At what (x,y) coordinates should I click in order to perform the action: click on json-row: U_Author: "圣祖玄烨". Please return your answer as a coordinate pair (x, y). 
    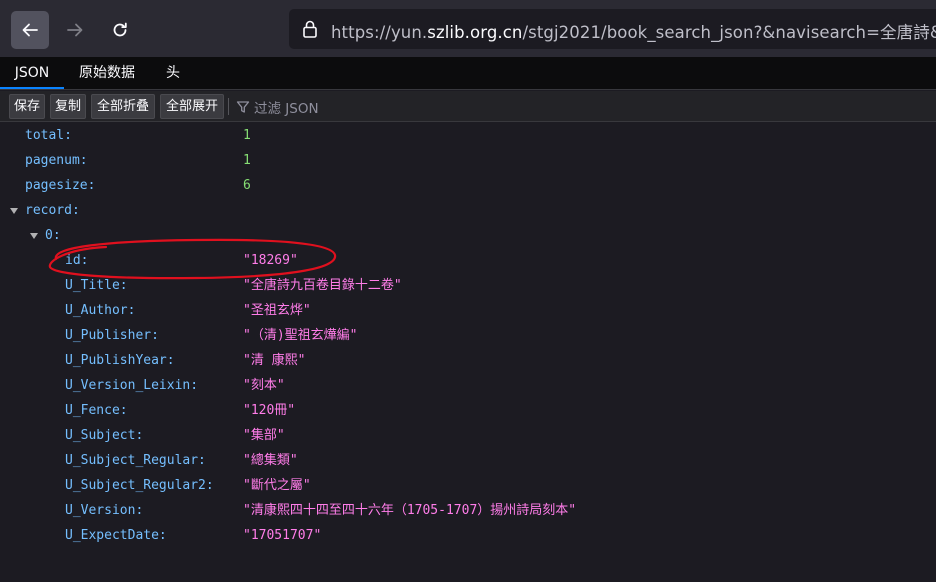
    Looking at the image, I should click on (468, 310).